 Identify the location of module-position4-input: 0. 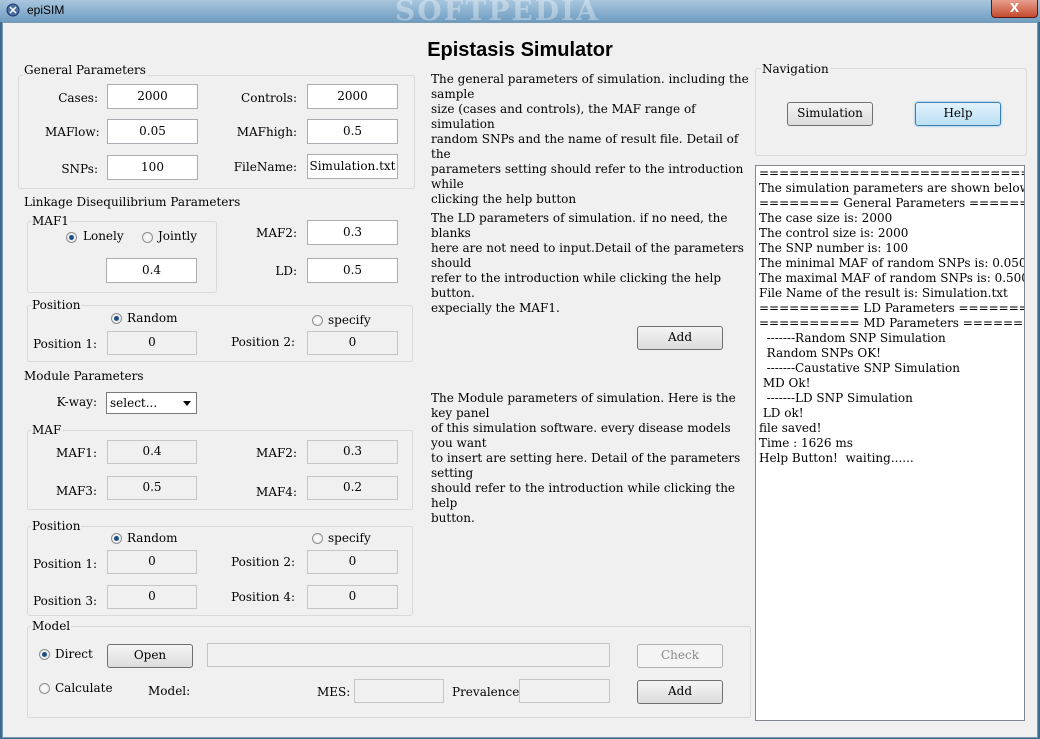
(352, 597).